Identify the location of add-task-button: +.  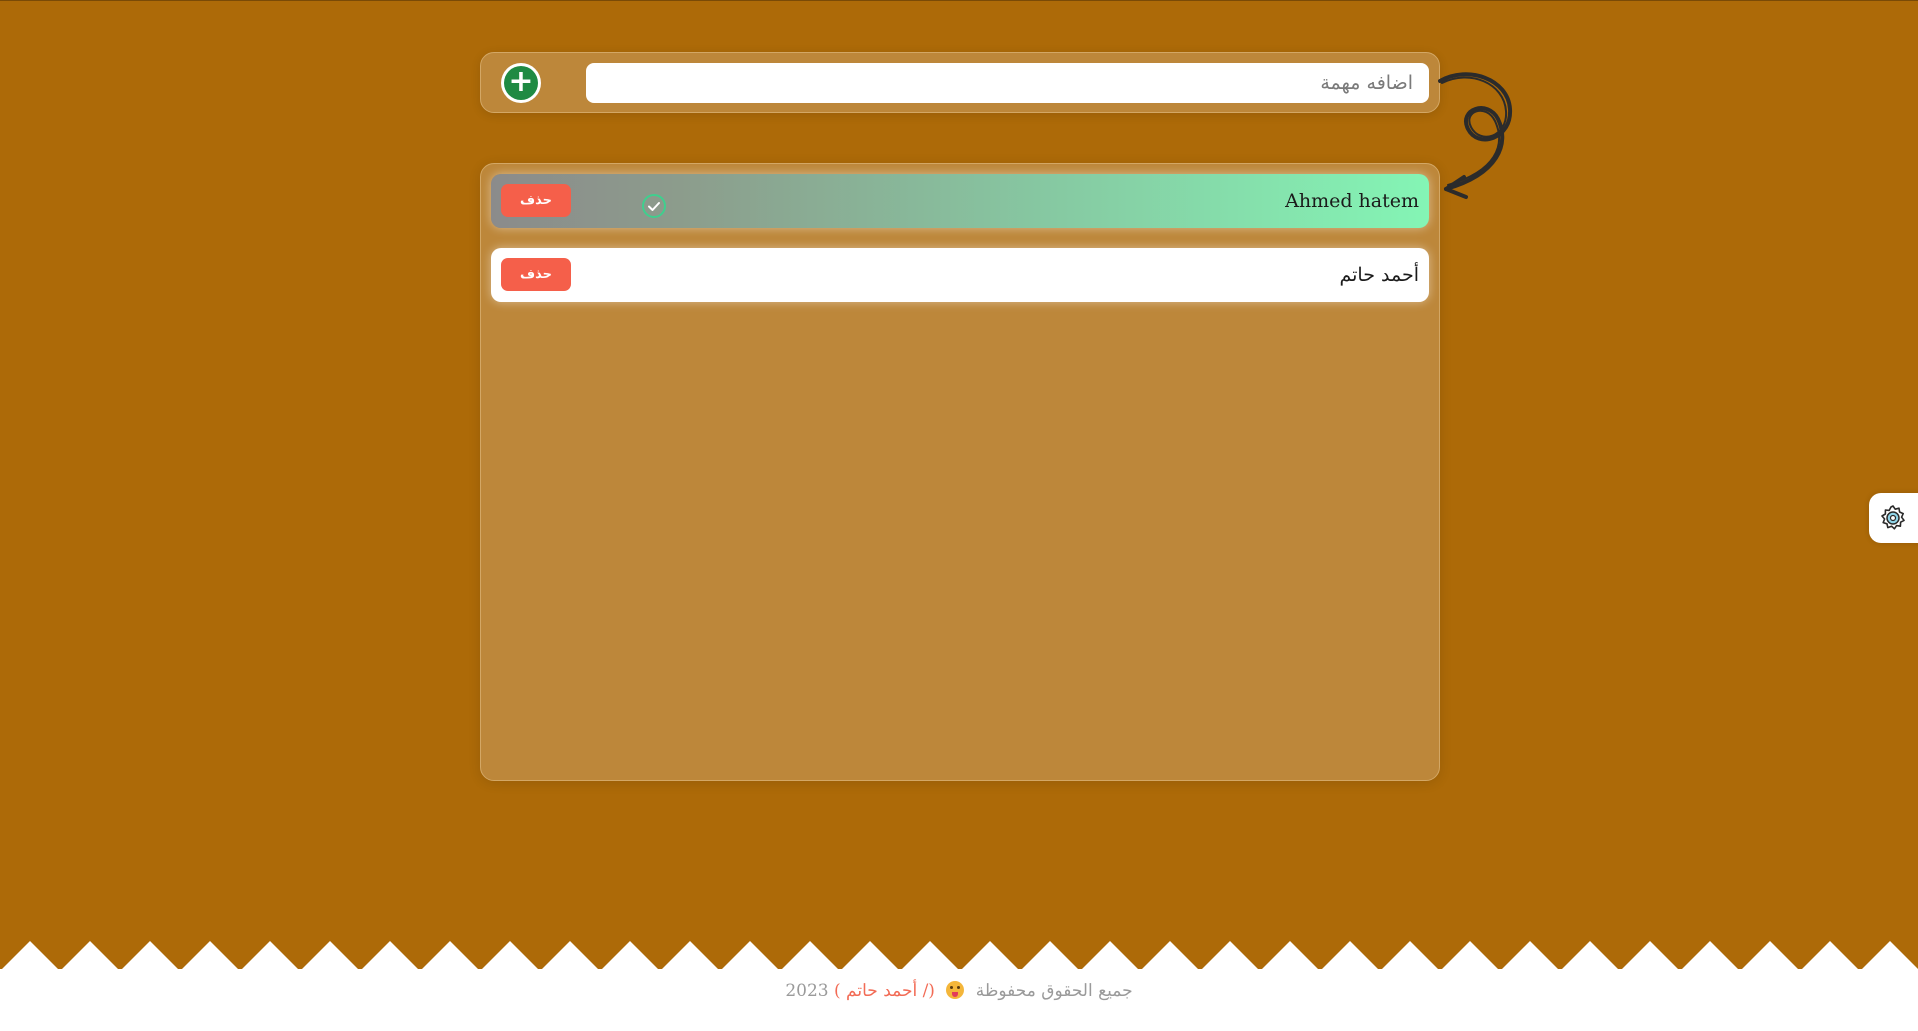
(521, 83).